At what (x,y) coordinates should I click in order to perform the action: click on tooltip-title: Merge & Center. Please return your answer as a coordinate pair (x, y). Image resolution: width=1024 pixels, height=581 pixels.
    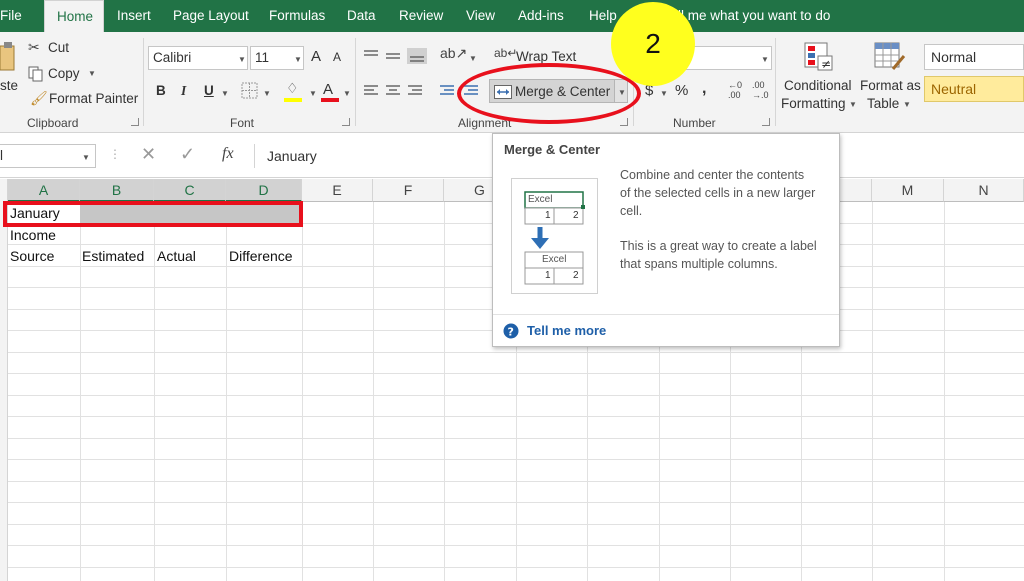
    Looking at the image, I should click on (552, 149).